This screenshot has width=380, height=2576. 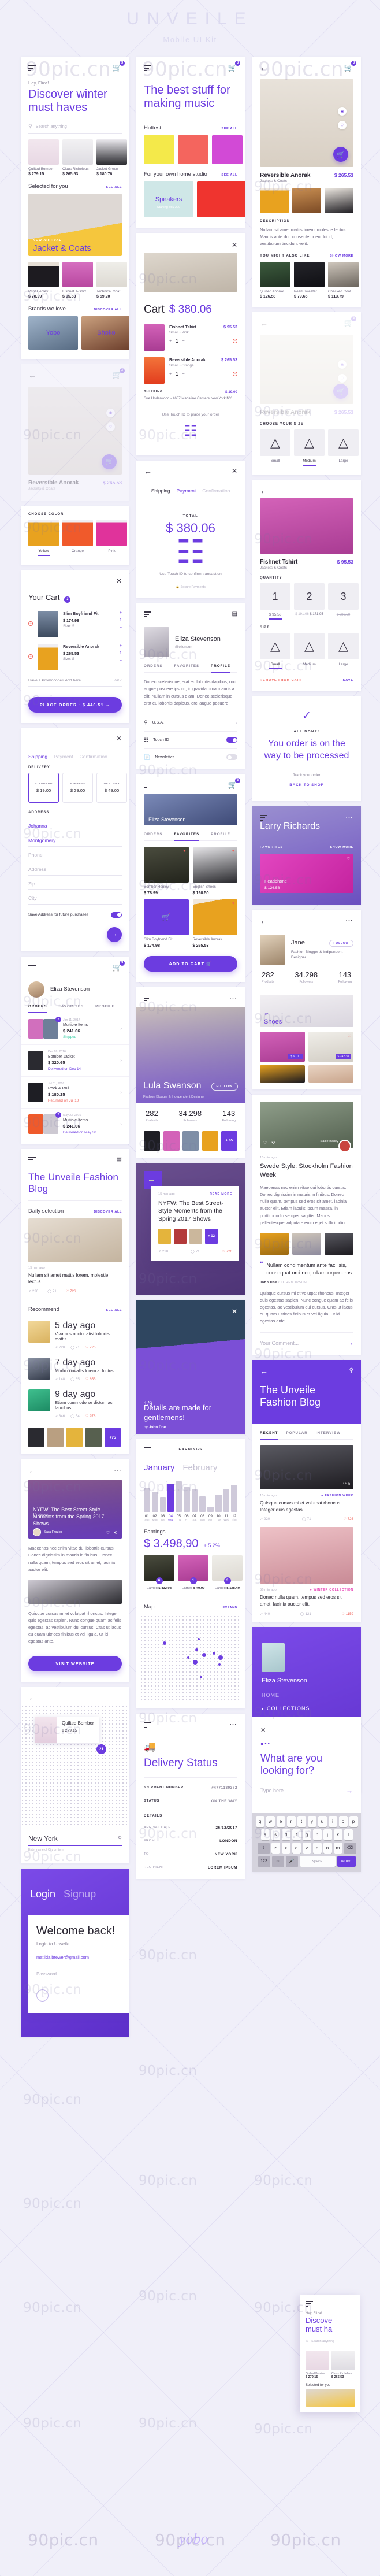 What do you see at coordinates (193, 1572) in the screenshot?
I see `earning-card: 1 Earned $ 40.90` at bounding box center [193, 1572].